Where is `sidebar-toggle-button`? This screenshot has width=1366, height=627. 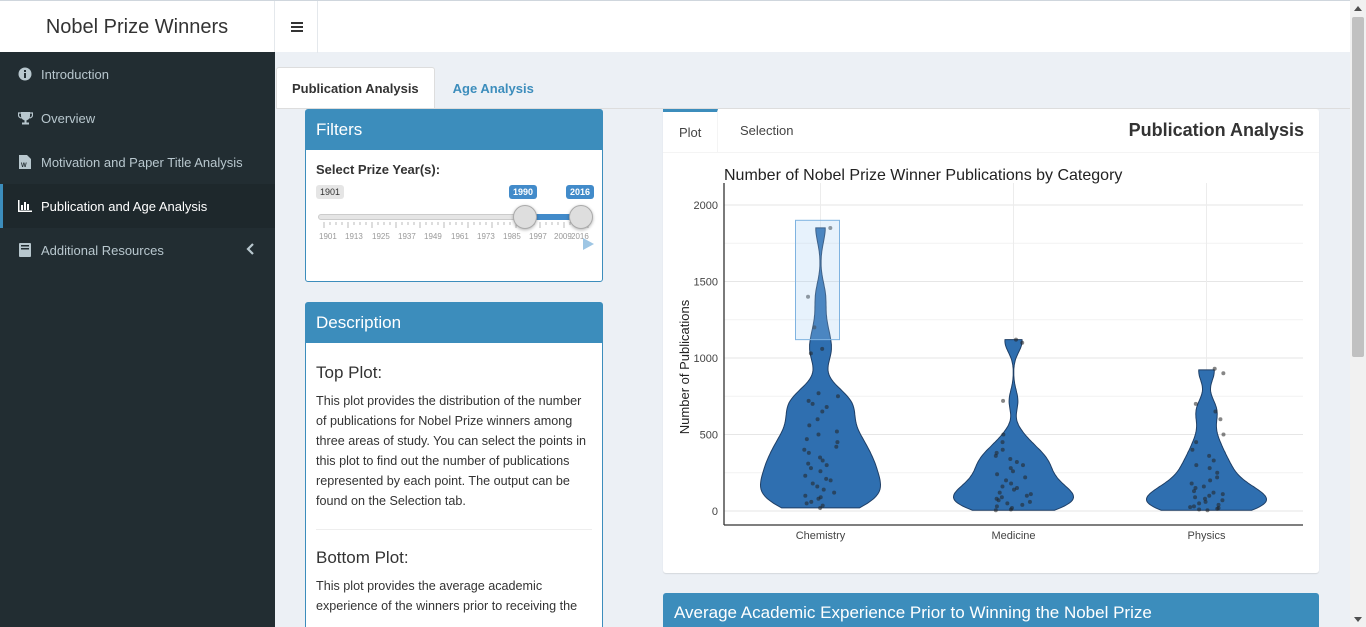
sidebar-toggle-button is located at coordinates (297, 27).